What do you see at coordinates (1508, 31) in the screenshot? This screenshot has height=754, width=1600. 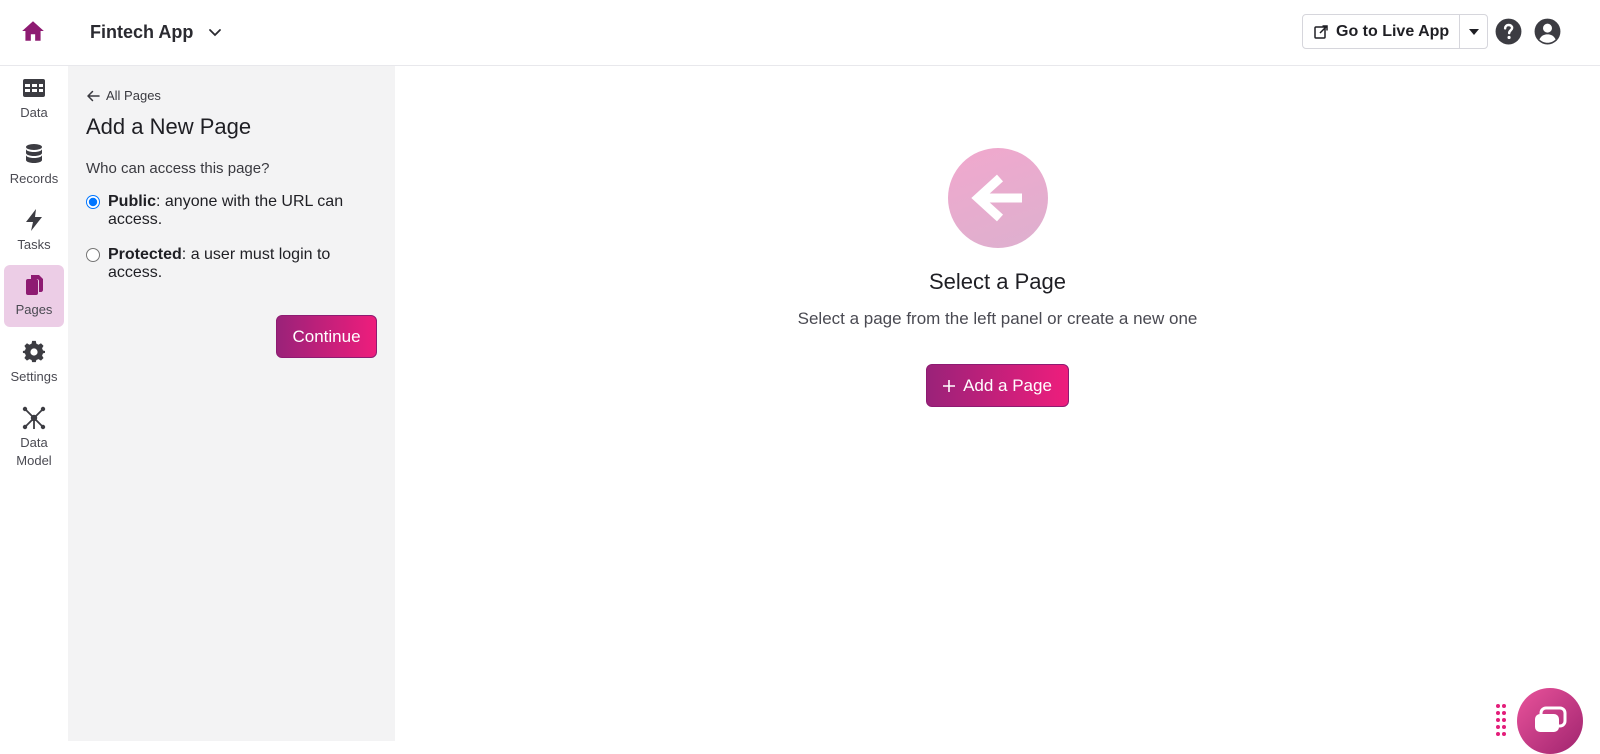 I see `help-icon` at bounding box center [1508, 31].